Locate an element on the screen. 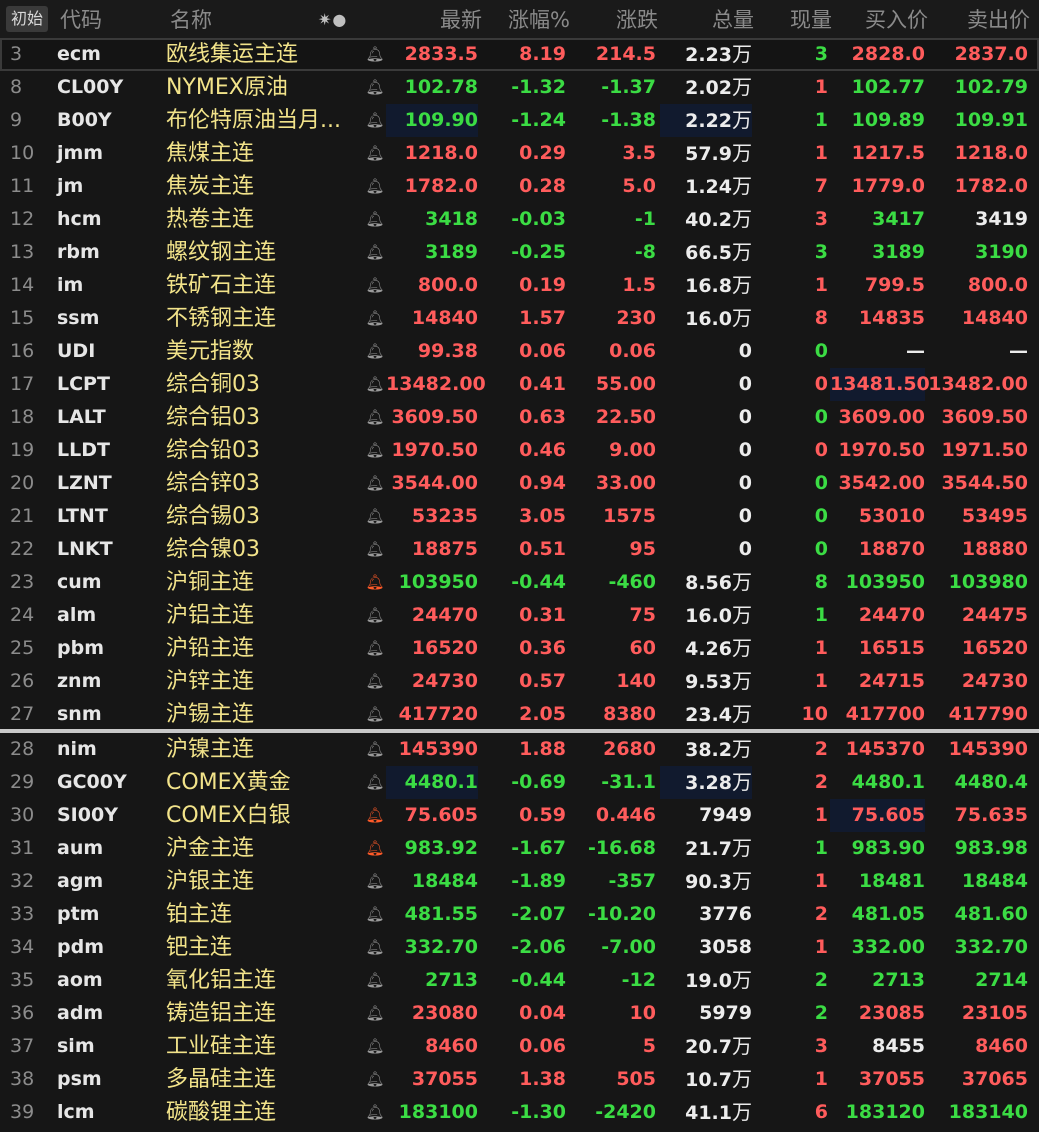  table-row: 14 im 铁矿石主连 🔔︎ 800.0 0.19 1.5 16.8万 1 799.5 800.0 is located at coordinates (519, 285).